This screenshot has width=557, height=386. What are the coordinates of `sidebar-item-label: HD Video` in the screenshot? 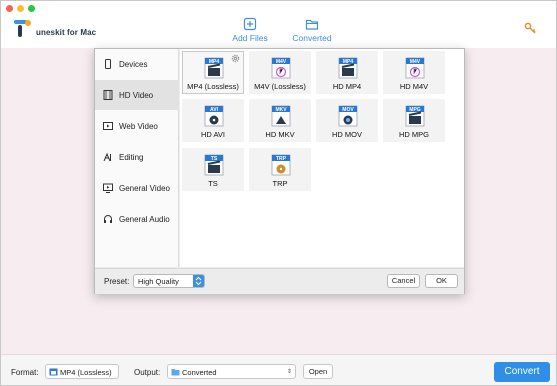 It's located at (136, 95).